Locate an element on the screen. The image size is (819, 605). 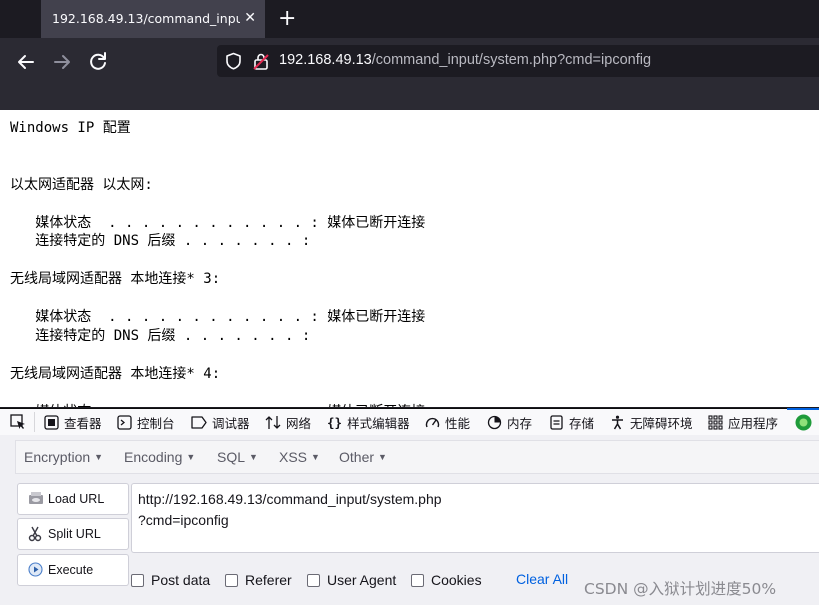
button-label: Split URL is located at coordinates (74, 534).